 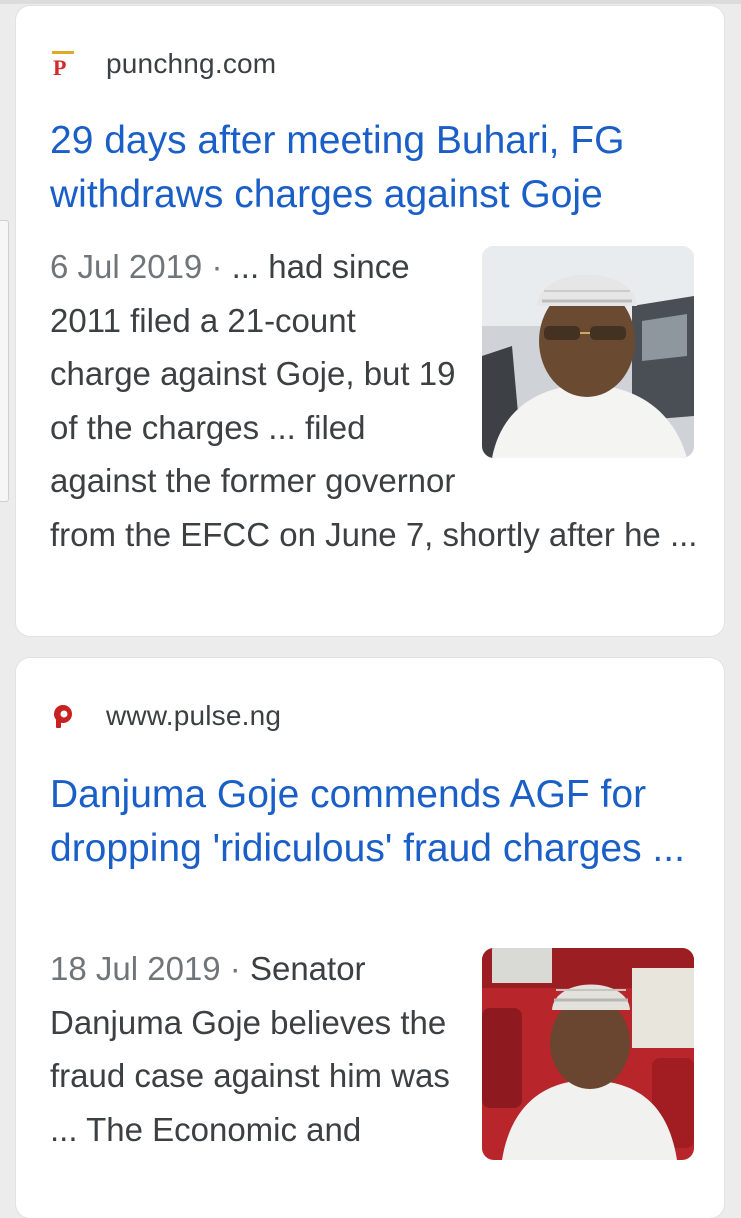 I want to click on source-domain: punchng.com, so click(x=191, y=63).